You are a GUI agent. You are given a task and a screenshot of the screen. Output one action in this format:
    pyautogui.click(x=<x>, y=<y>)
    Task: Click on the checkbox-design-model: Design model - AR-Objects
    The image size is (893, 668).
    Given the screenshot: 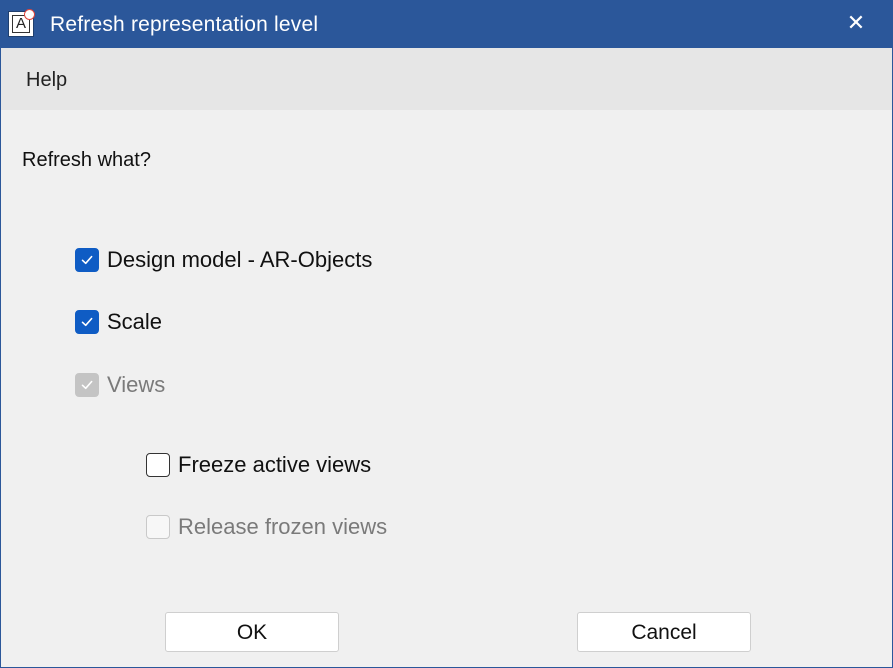 What is the action you would take?
    pyautogui.click(x=223, y=260)
    